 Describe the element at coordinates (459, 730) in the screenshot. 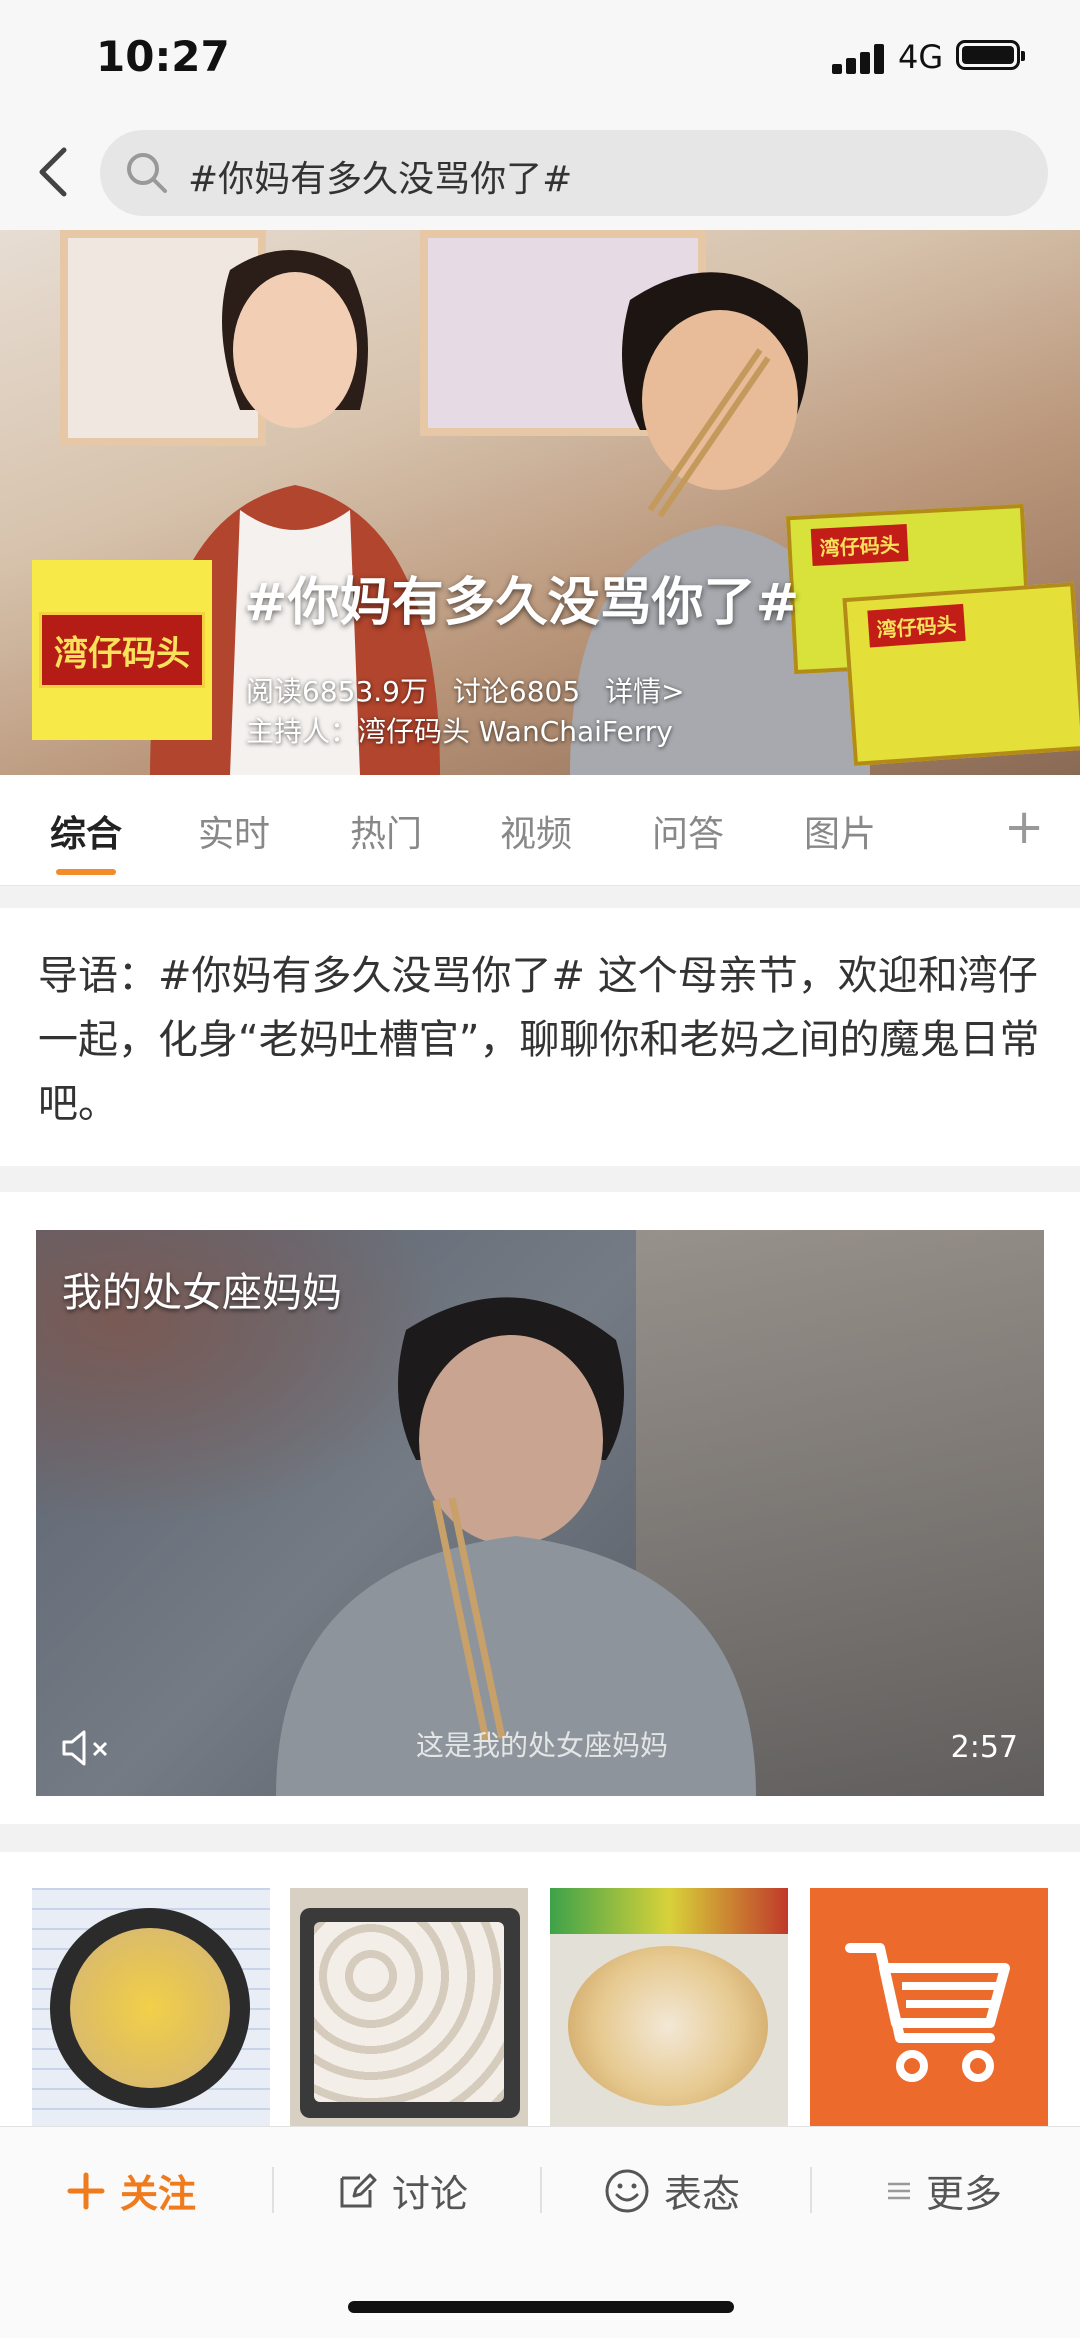

I see `topic-host: 主持人：湾仔码头 WanChaiFerry` at that location.